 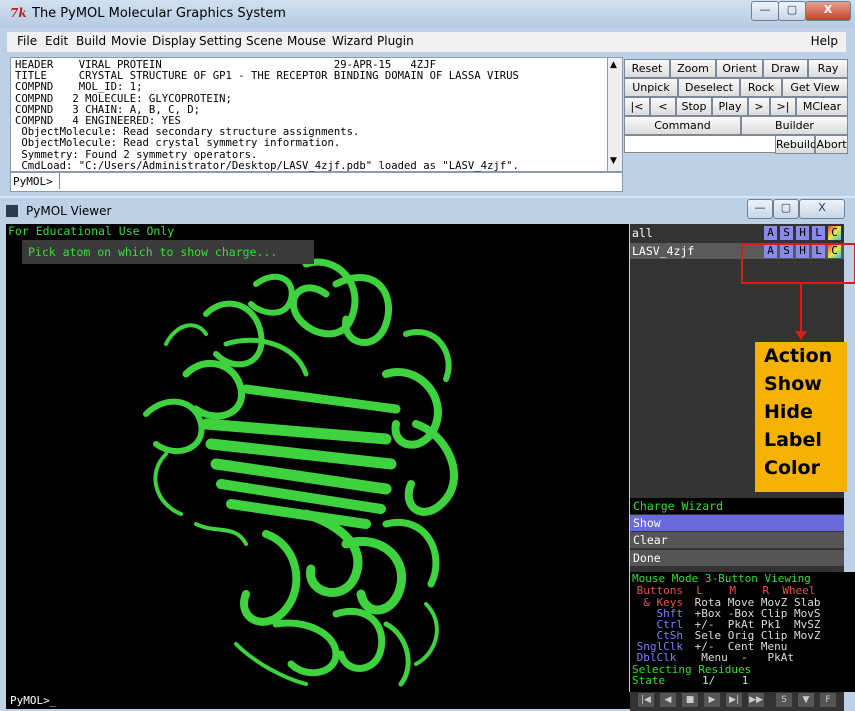 I want to click on unpick-button: Unpick, so click(x=651, y=87).